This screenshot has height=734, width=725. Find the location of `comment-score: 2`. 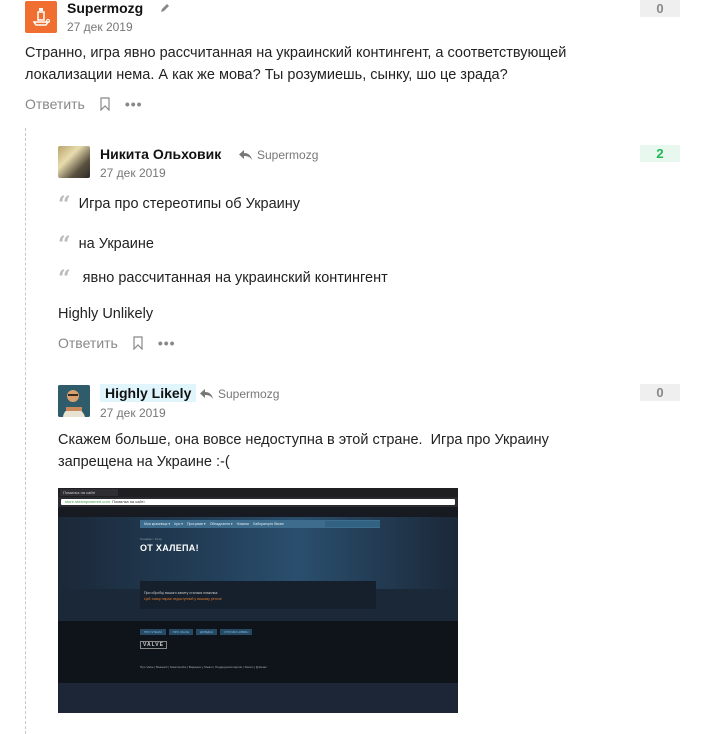

comment-score: 2 is located at coordinates (660, 153).